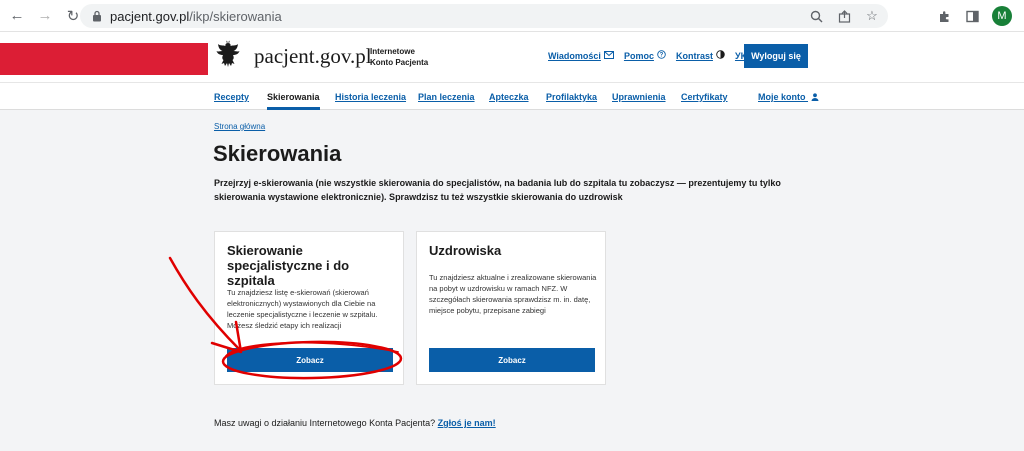  What do you see at coordinates (97, 16) in the screenshot?
I see `lock-icon` at bounding box center [97, 16].